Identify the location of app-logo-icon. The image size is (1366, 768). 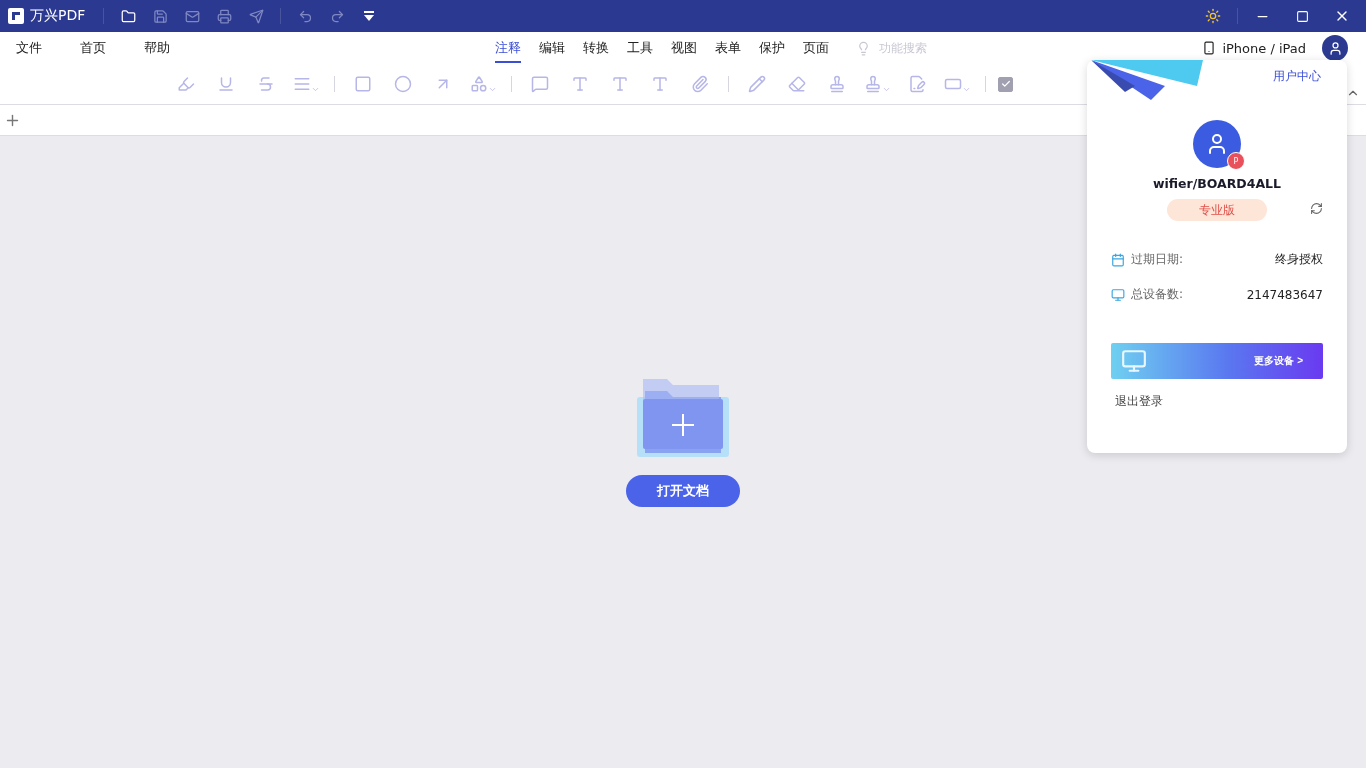
(16, 16).